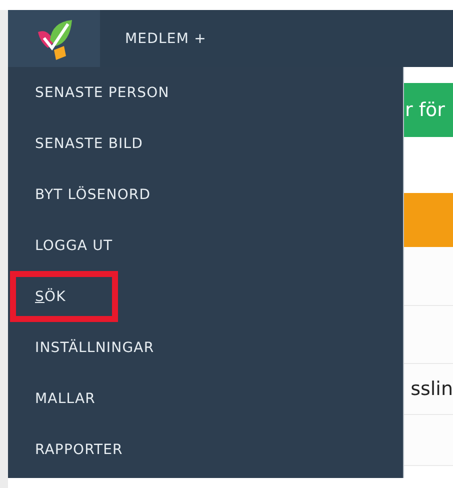 The image size is (453, 488). What do you see at coordinates (64, 296) in the screenshot?
I see `menu-item: SÖK` at bounding box center [64, 296].